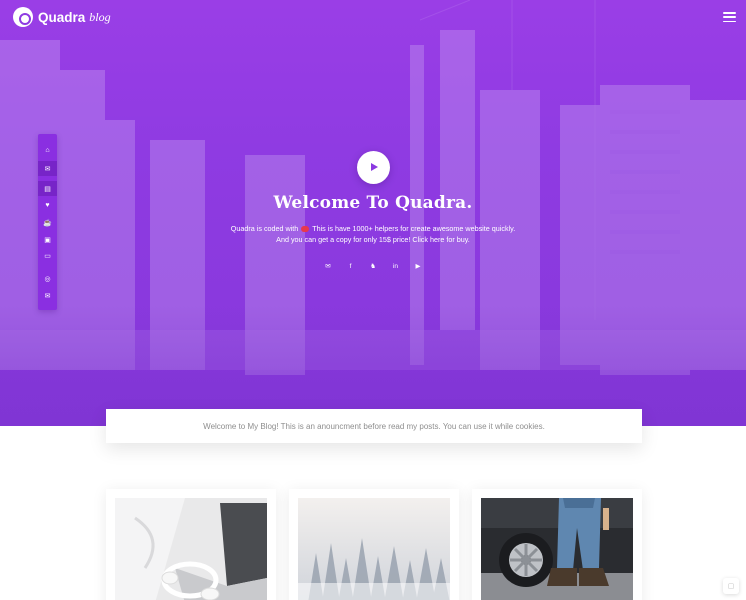 The width and height of the screenshot is (746, 600). What do you see at coordinates (373, 167) in the screenshot?
I see `play-video-button` at bounding box center [373, 167].